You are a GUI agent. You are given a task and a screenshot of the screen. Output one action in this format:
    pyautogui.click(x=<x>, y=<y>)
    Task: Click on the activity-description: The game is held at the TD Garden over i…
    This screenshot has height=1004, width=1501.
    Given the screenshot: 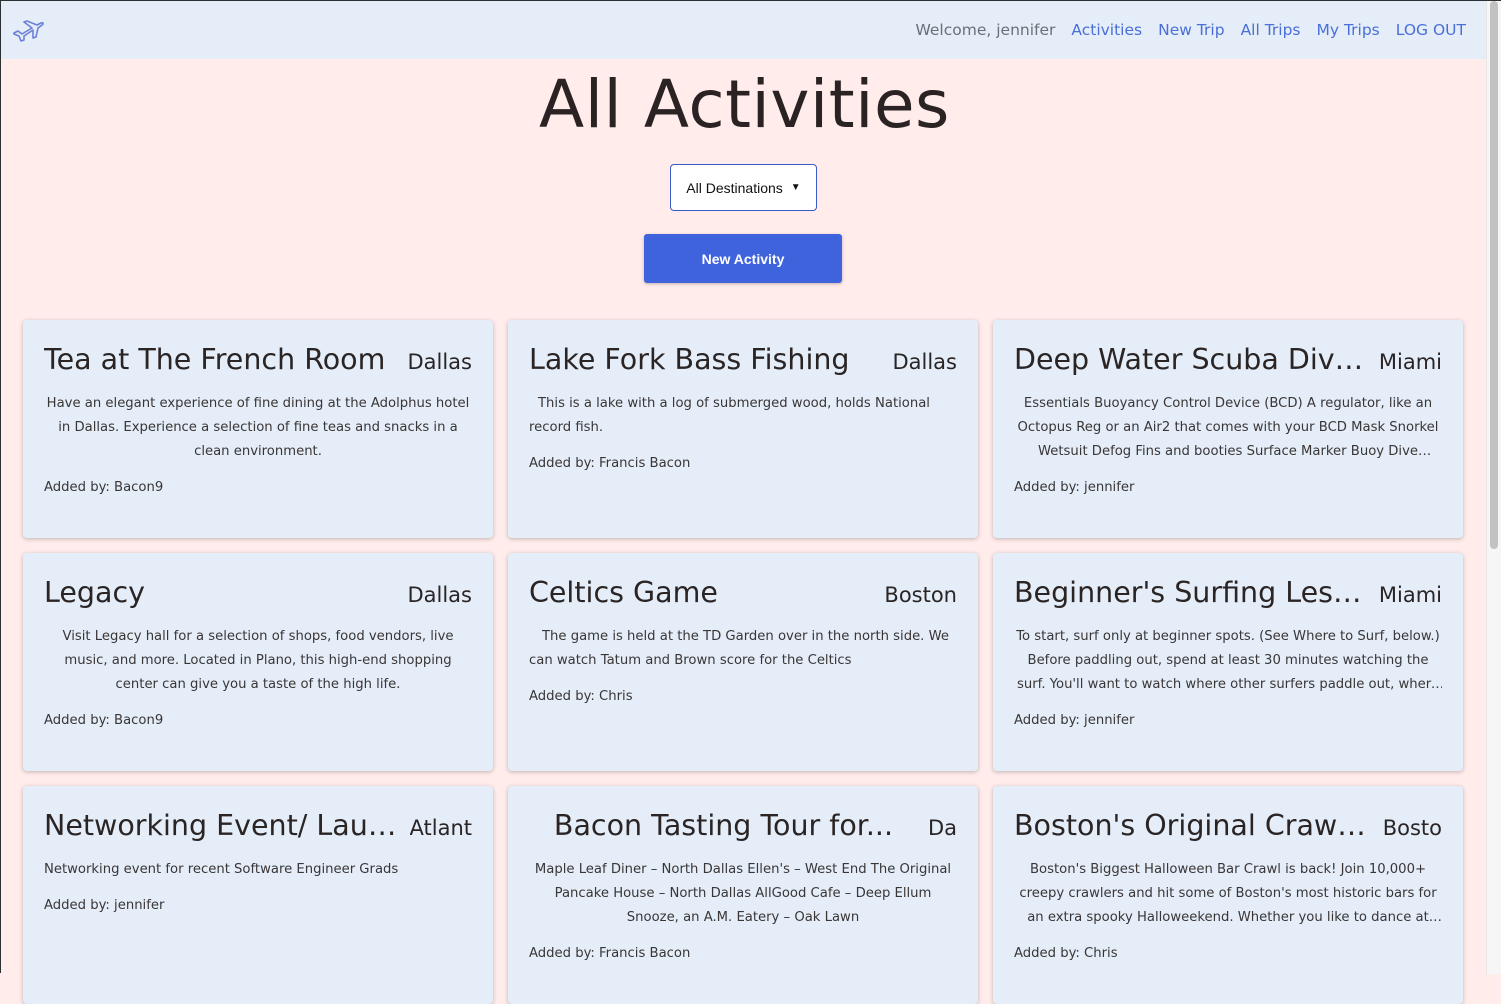 What is the action you would take?
    pyautogui.click(x=739, y=648)
    